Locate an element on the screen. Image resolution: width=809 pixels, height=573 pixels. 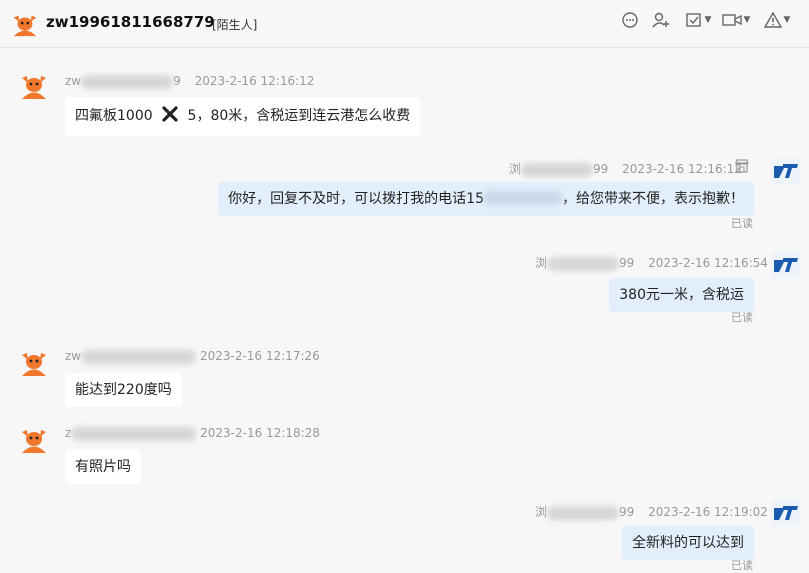
add-contact-icon is located at coordinates (661, 20).